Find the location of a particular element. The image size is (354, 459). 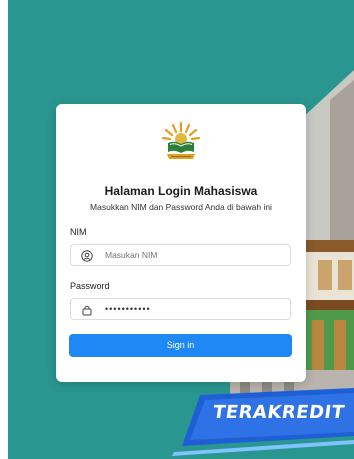

nim-input is located at coordinates (190, 255).